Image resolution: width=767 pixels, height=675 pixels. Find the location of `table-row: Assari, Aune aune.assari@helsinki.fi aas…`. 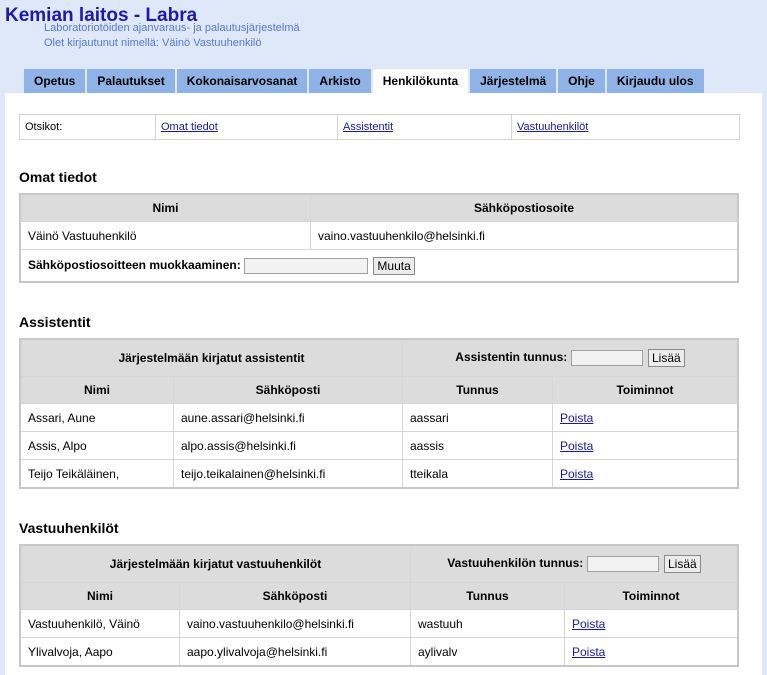

table-row: Assari, Aune aune.assari@helsinki.fi aas… is located at coordinates (379, 417).